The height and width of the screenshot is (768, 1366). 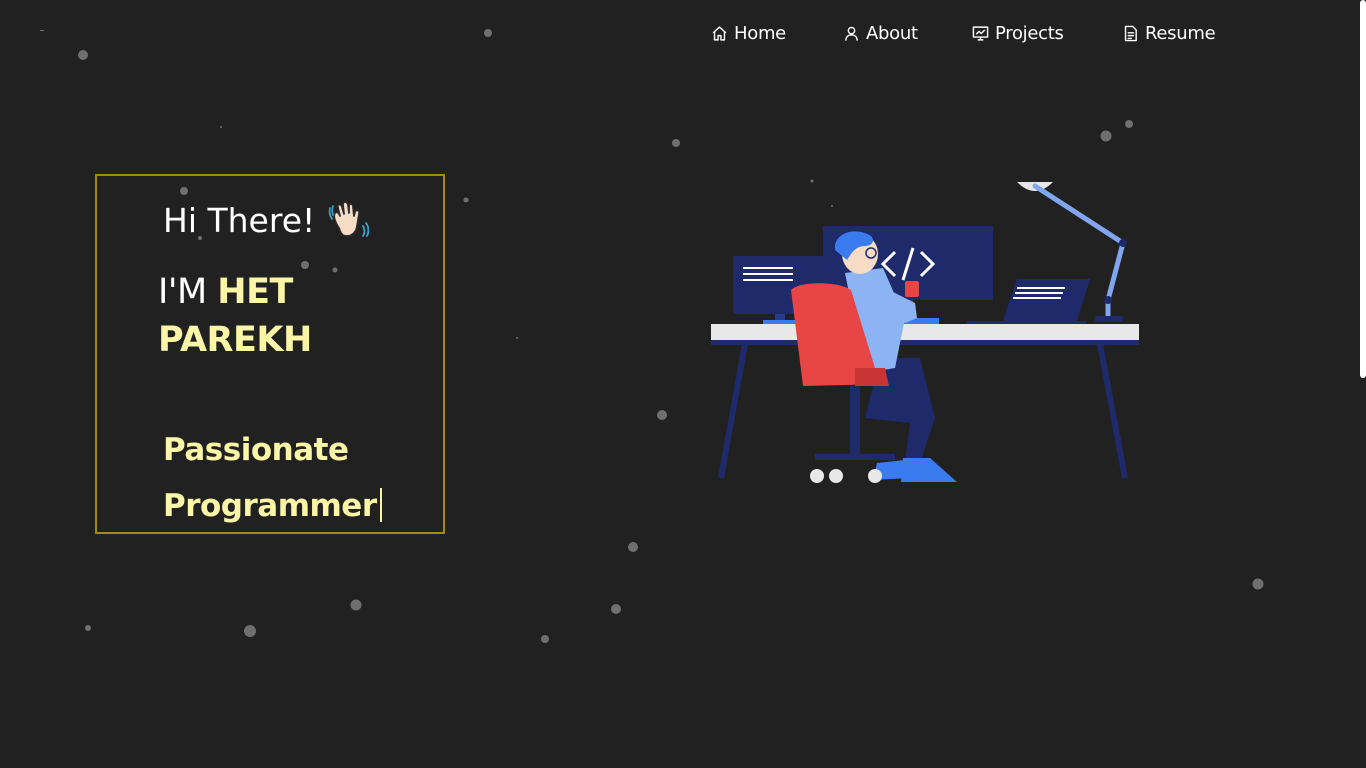 What do you see at coordinates (760, 33) in the screenshot?
I see `nav-home-label: Home` at bounding box center [760, 33].